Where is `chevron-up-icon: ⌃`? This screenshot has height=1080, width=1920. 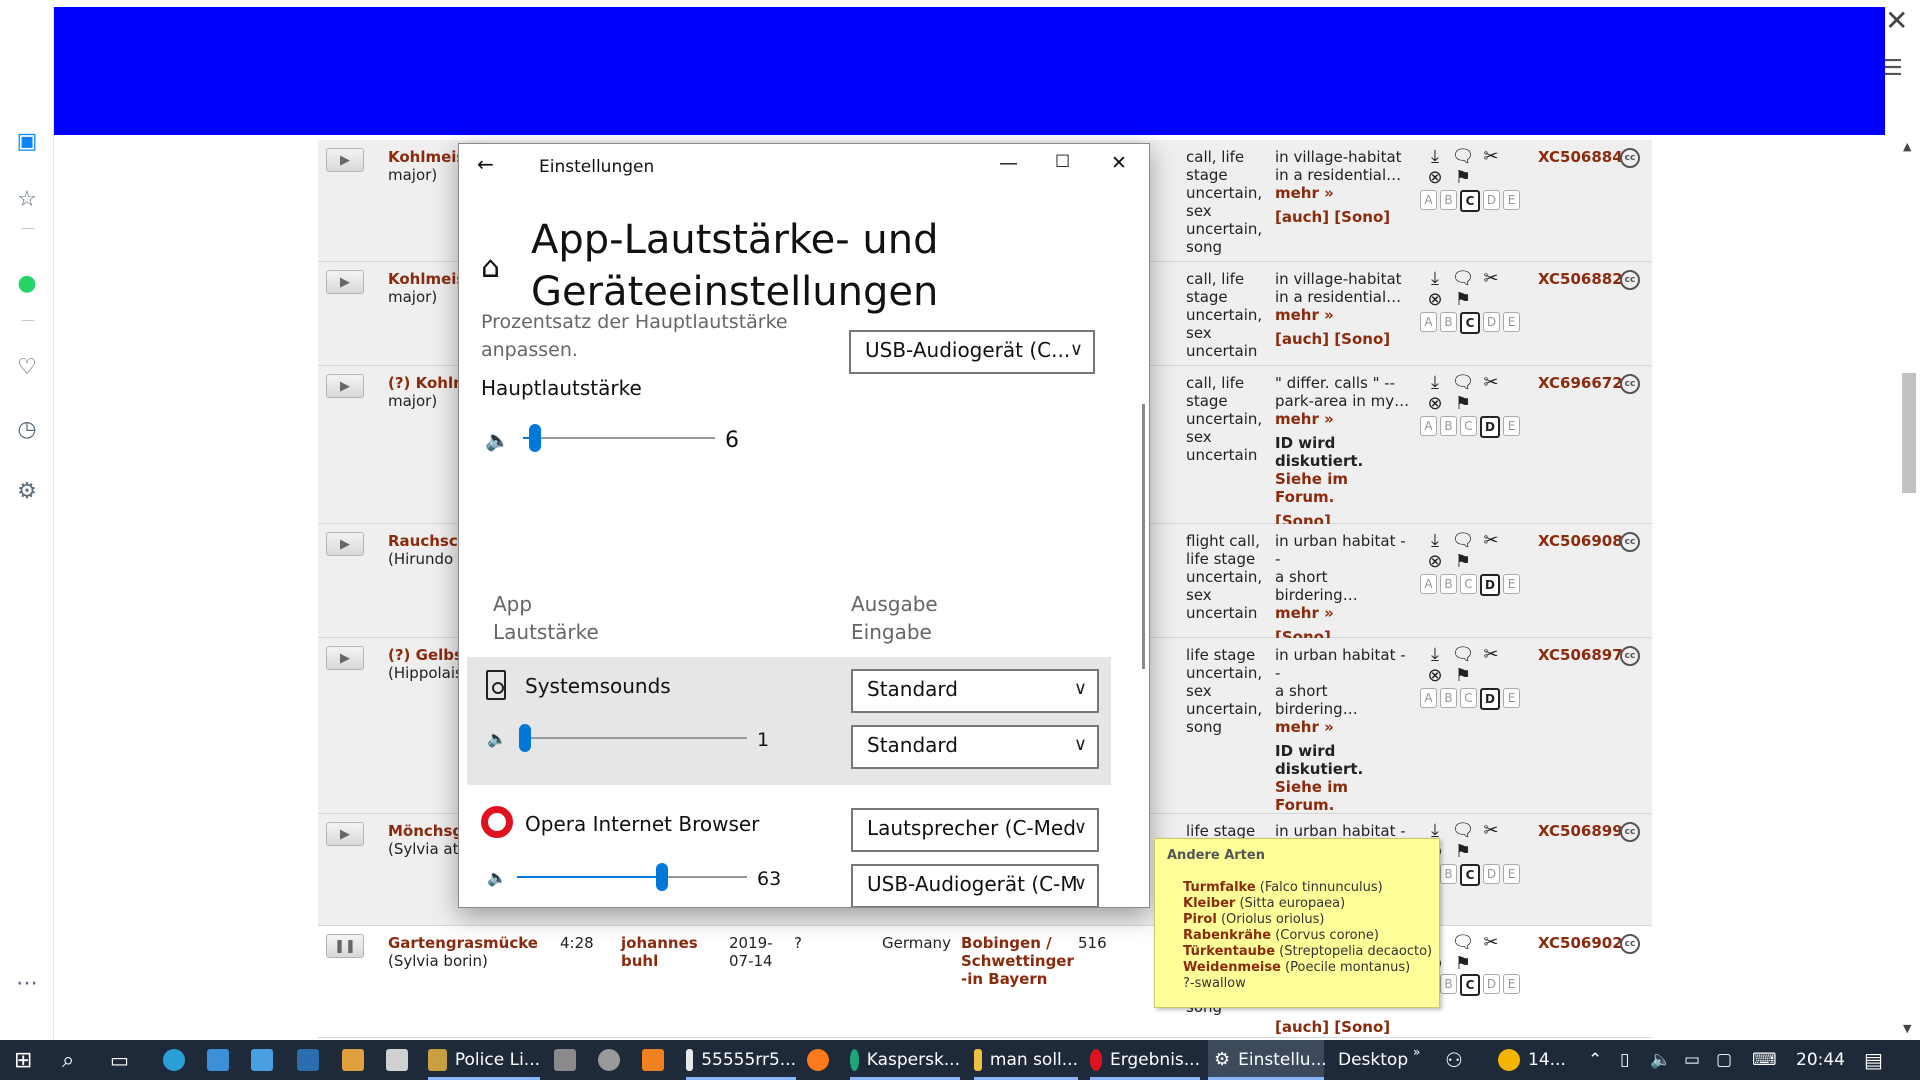 chevron-up-icon: ⌃ is located at coordinates (1595, 1060).